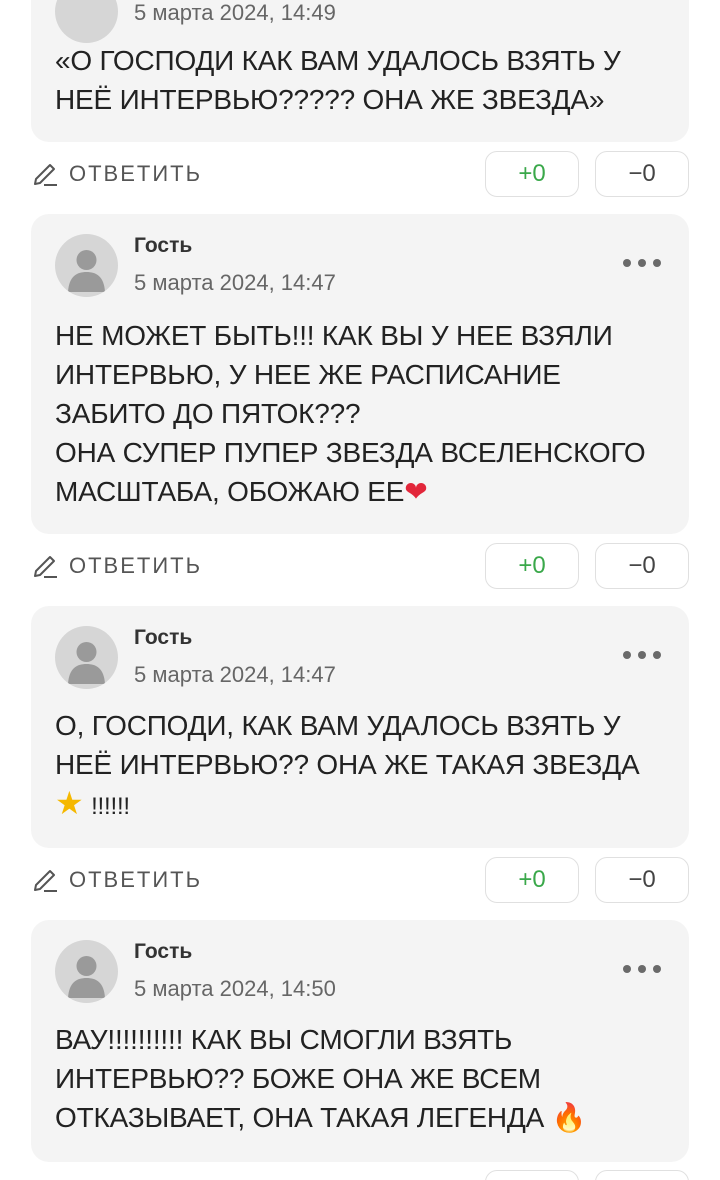 This screenshot has width=720, height=1180. What do you see at coordinates (569, 1117) in the screenshot?
I see `fire-emoji: 🔥` at bounding box center [569, 1117].